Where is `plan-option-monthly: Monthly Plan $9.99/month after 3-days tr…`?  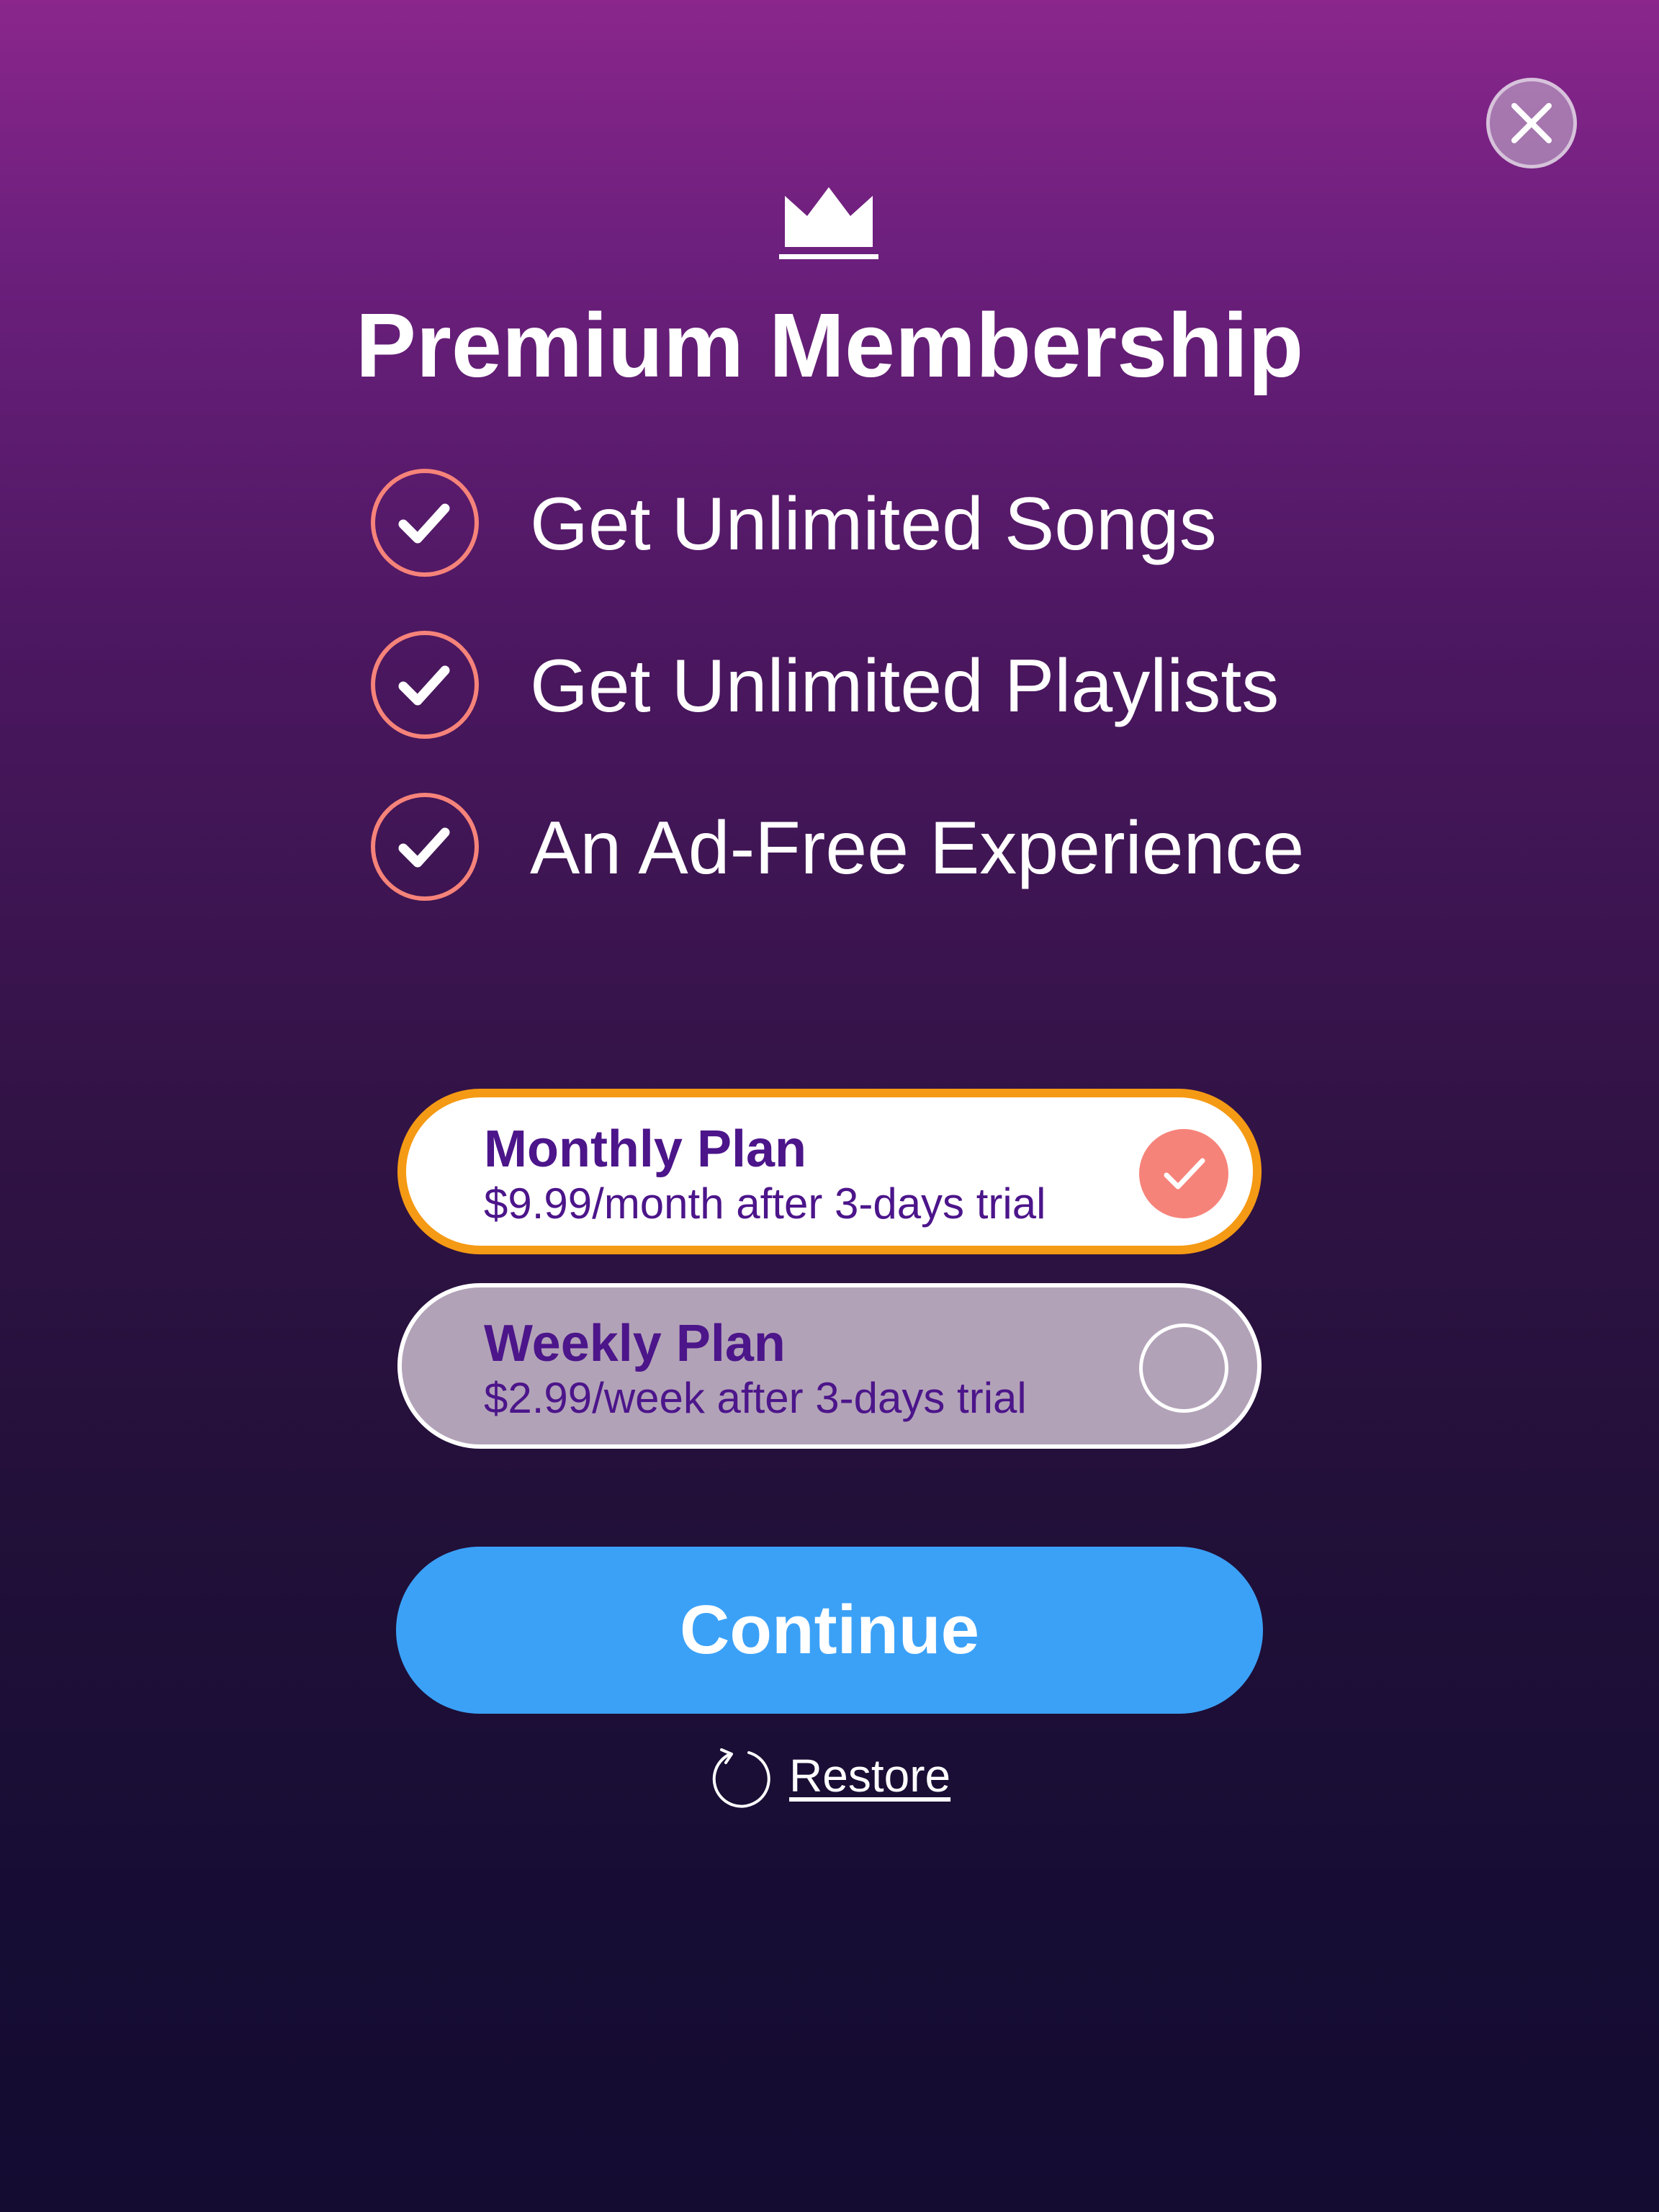
plan-option-monthly: Monthly Plan $9.99/month after 3-days tr… is located at coordinates (829, 1171).